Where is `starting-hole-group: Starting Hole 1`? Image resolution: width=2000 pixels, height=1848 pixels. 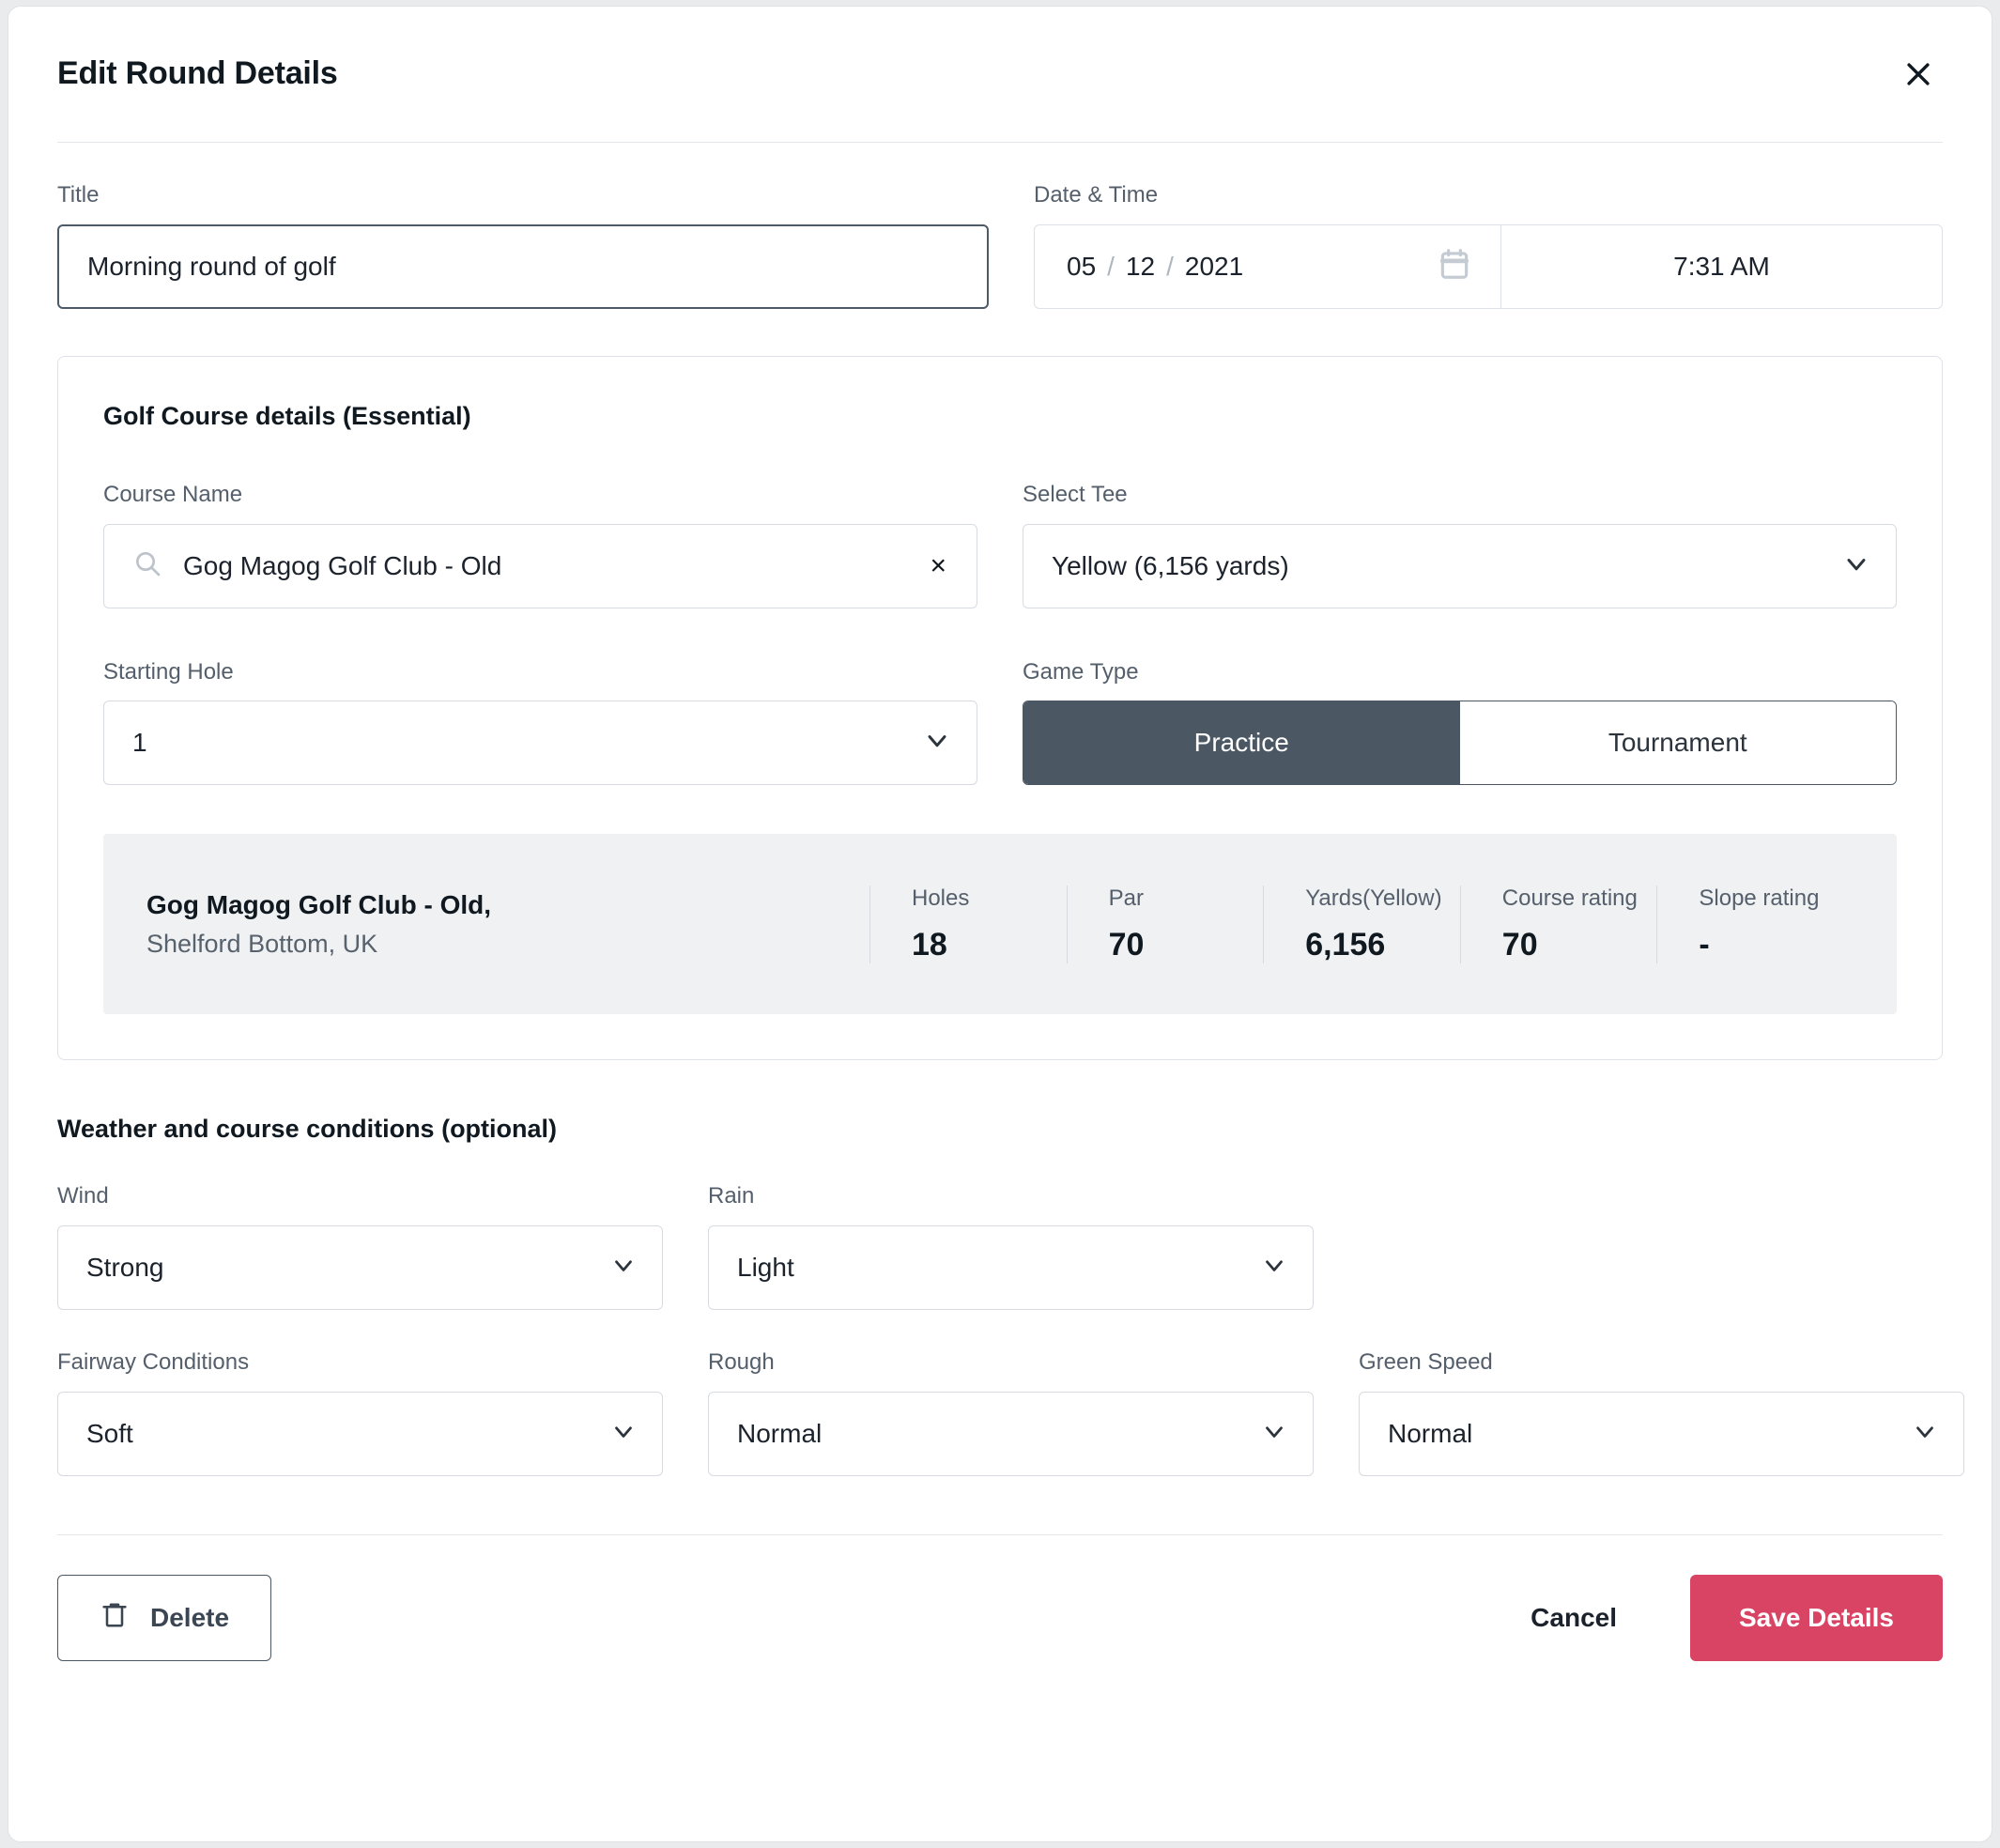
starting-hole-group: Starting Hole 1 is located at coordinates (540, 722).